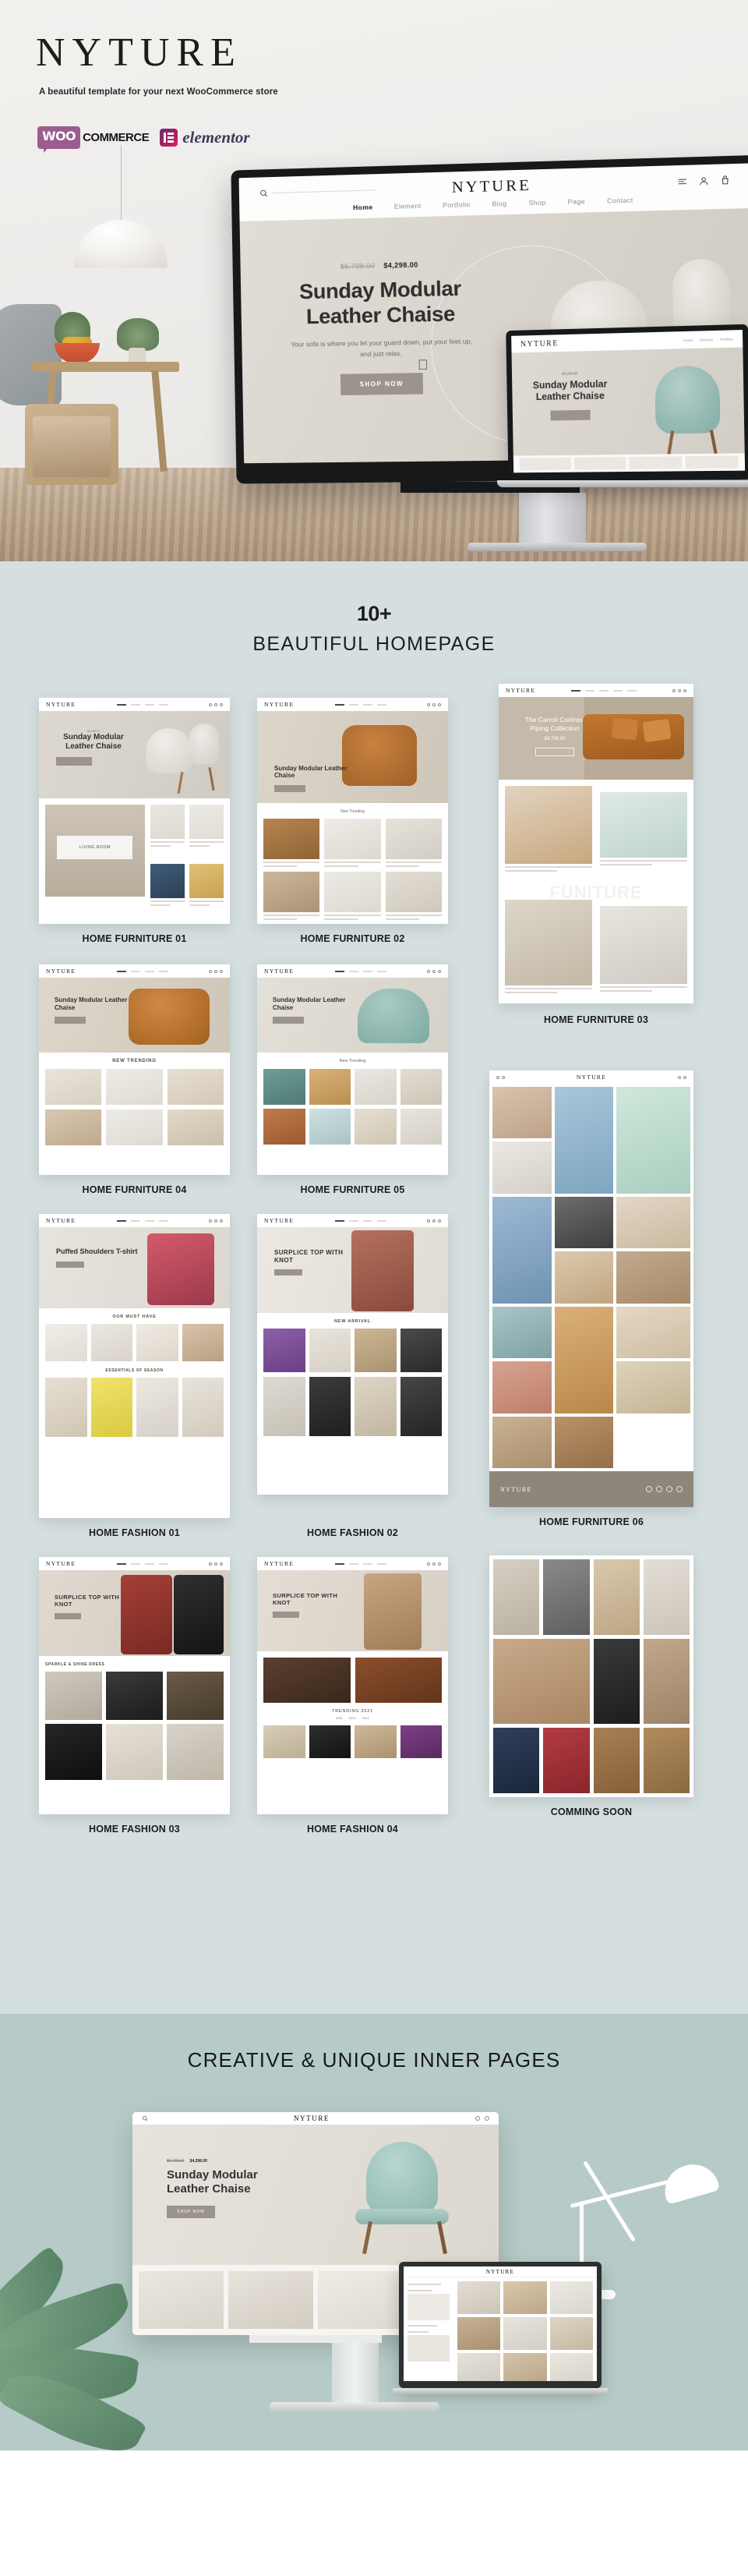 The height and width of the screenshot is (2576, 748). I want to click on mini-section-label-2: ESSENTIALS OF SEASON, so click(134, 1370).